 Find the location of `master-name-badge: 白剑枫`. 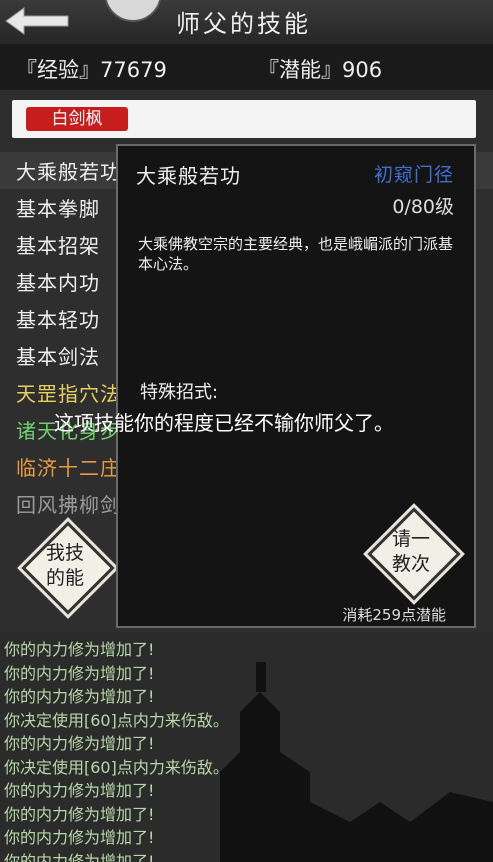

master-name-badge: 白剑枫 is located at coordinates (77, 119).